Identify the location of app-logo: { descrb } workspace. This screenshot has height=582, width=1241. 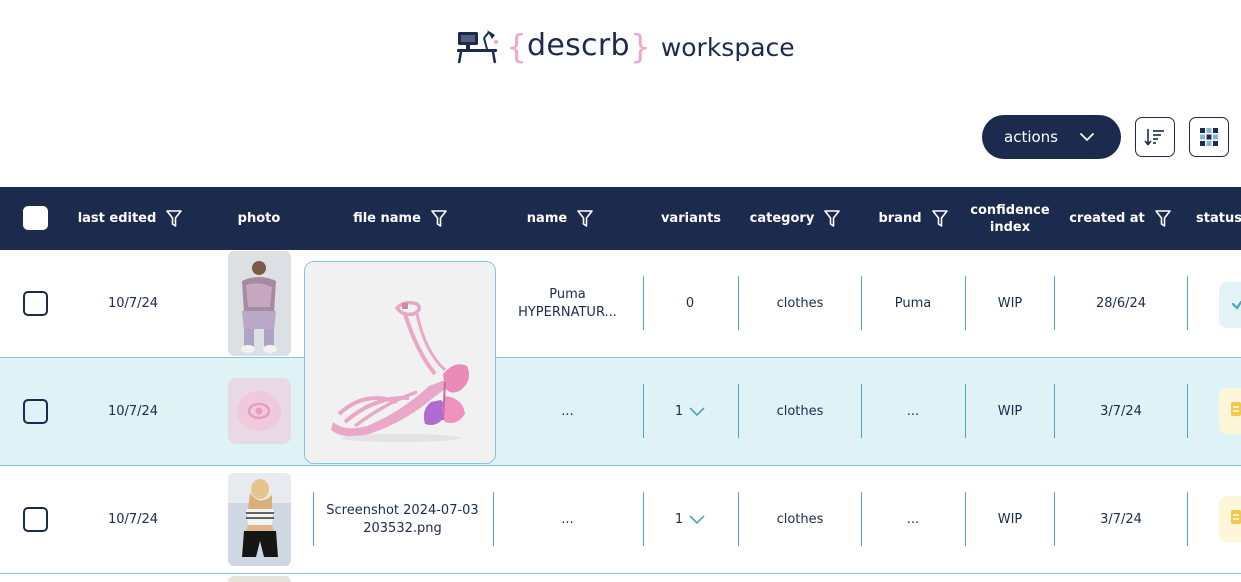
(625, 46).